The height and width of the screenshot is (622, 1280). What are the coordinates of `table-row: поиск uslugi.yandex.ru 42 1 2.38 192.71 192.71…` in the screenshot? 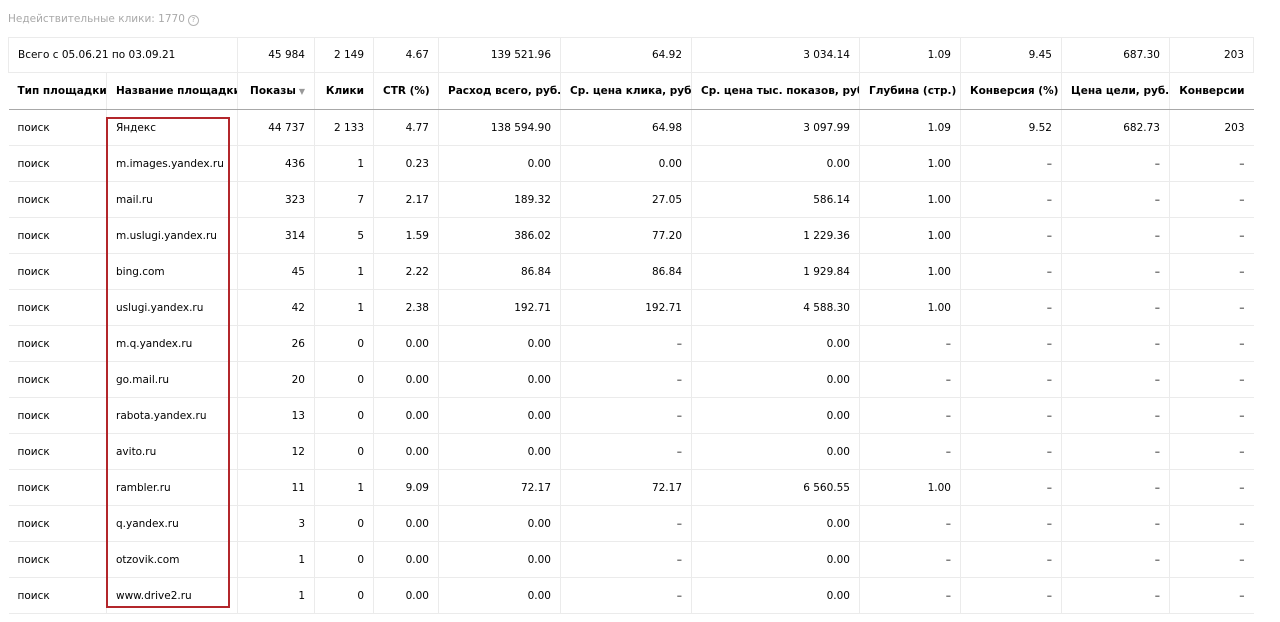 It's located at (631, 307).